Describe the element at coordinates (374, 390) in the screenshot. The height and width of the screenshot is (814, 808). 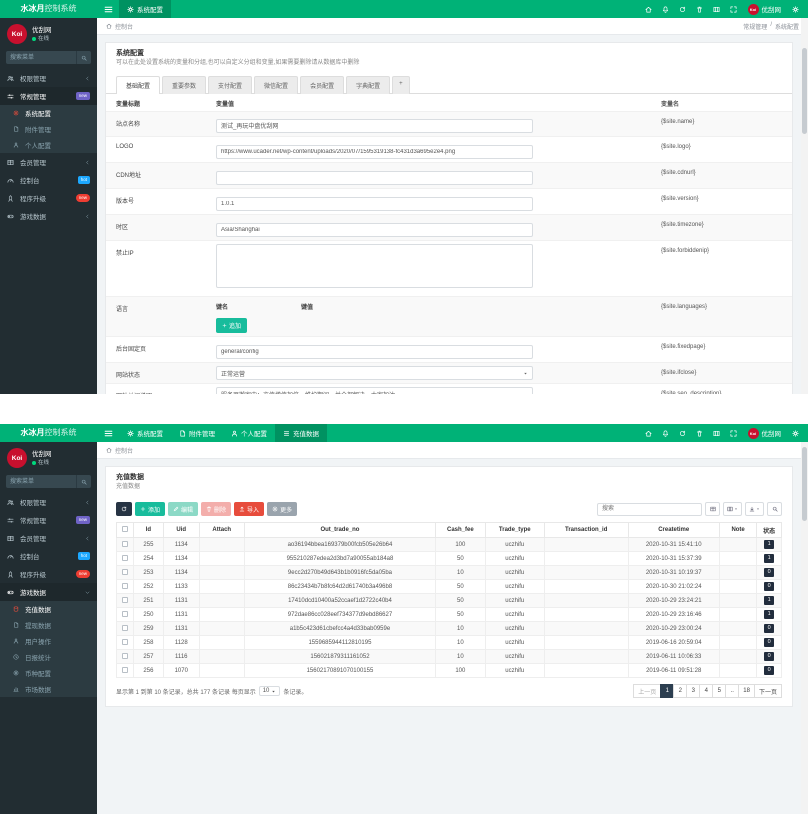
I see `field-网站关闭说明: 服务器搬家中：充值增值加倍，维护期间一并全部解决，大家加油` at that location.